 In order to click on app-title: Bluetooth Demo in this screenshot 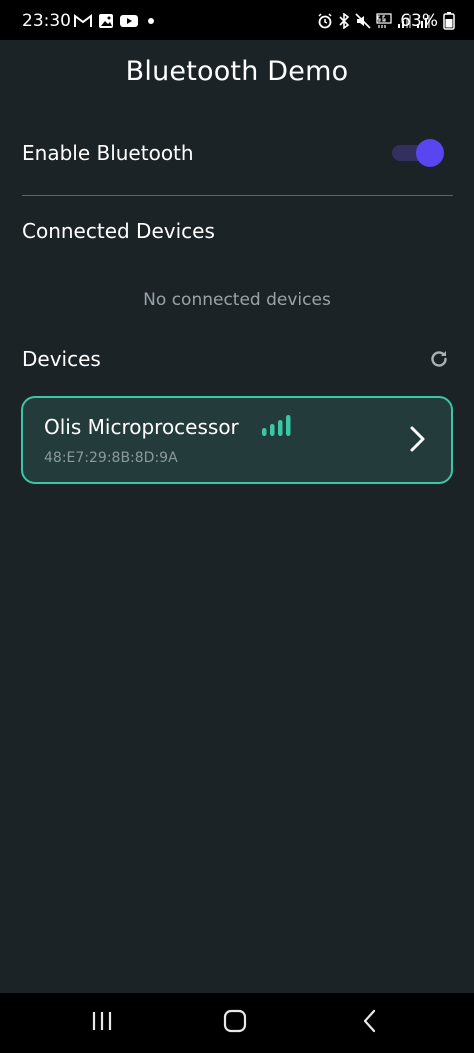, I will do `click(237, 71)`.